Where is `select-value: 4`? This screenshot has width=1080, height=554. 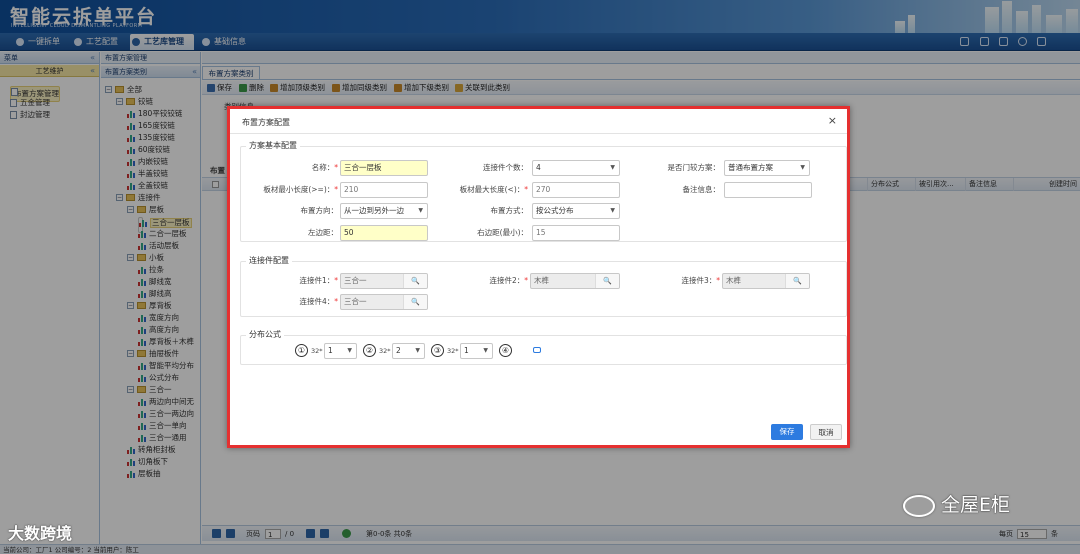 select-value: 4 is located at coordinates (538, 167).